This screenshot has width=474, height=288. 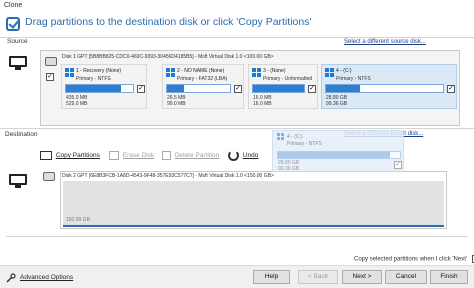 What do you see at coordinates (46, 277) in the screenshot?
I see `advanced-options-link: Advanced Options` at bounding box center [46, 277].